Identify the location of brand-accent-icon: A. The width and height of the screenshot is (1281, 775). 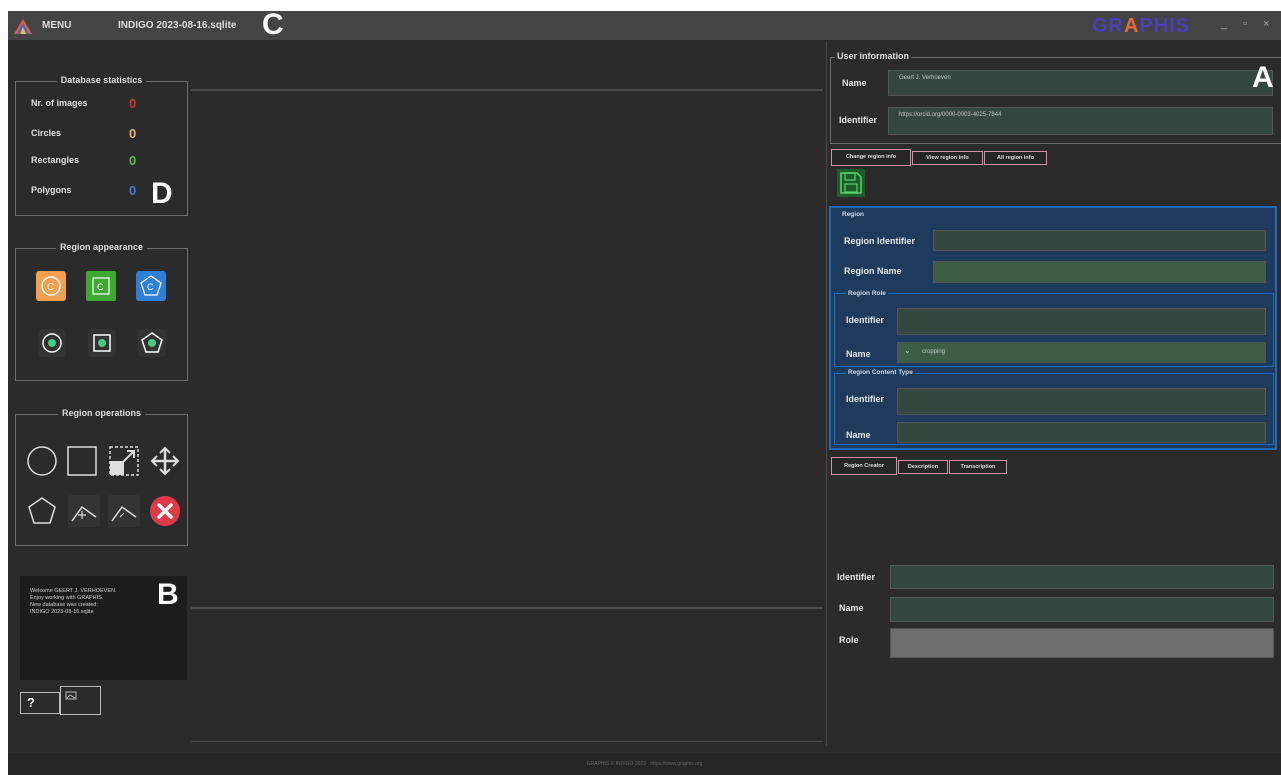
(1132, 26).